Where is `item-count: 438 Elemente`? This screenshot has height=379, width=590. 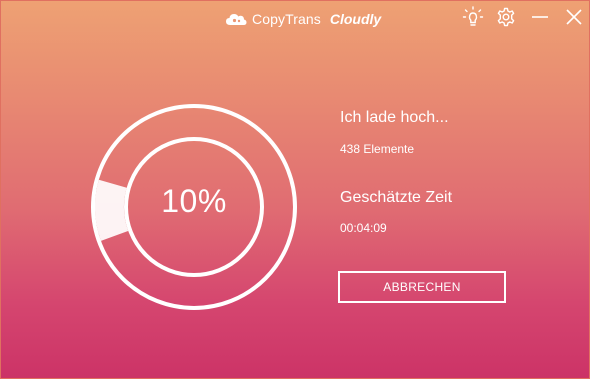
item-count: 438 Elemente is located at coordinates (377, 149).